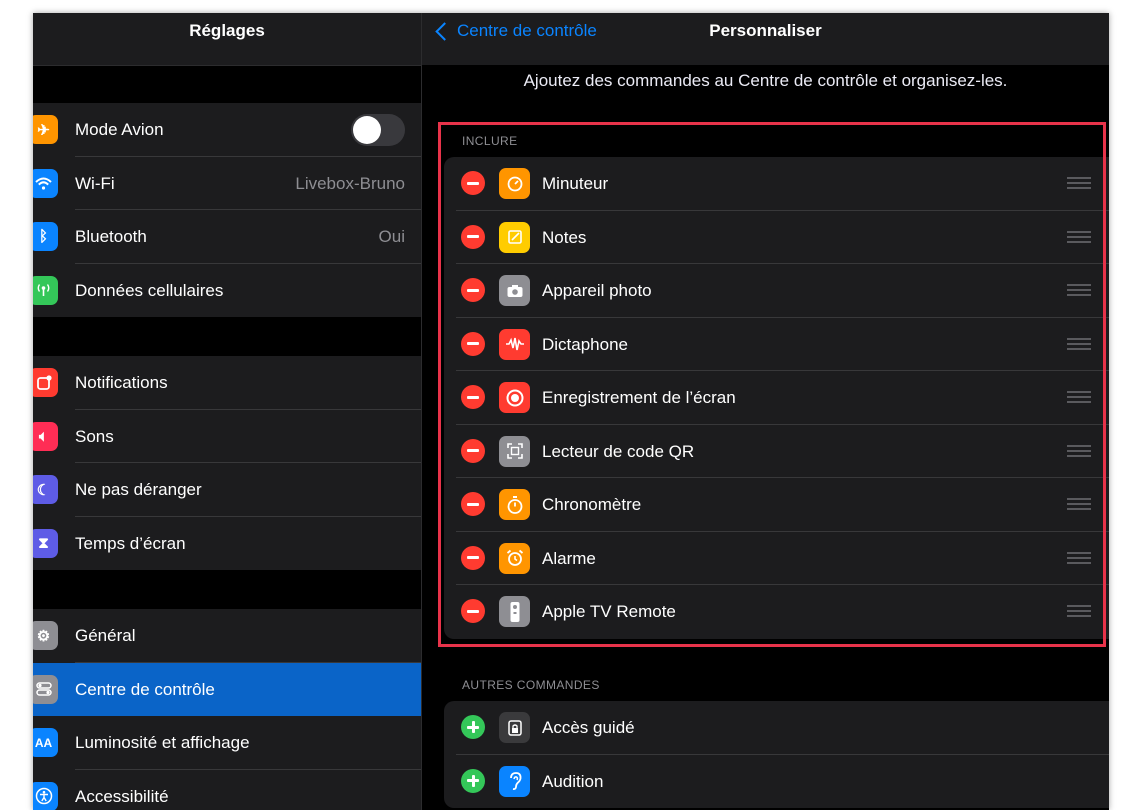 This screenshot has height=810, width=1121. I want to click on control-label: Audition, so click(573, 781).